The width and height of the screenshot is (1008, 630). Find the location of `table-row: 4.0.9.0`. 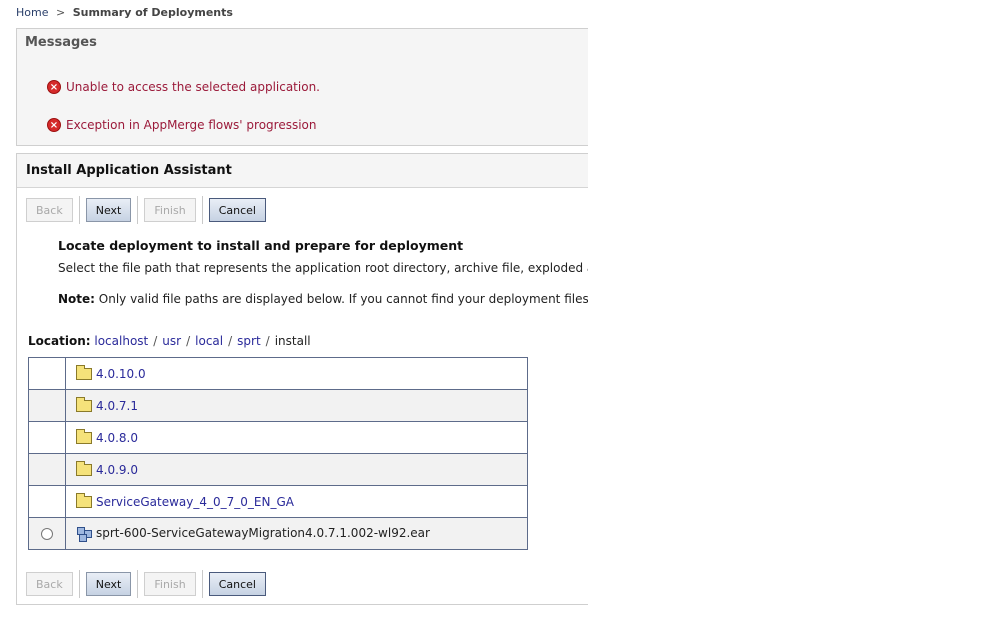

table-row: 4.0.9.0 is located at coordinates (278, 469).